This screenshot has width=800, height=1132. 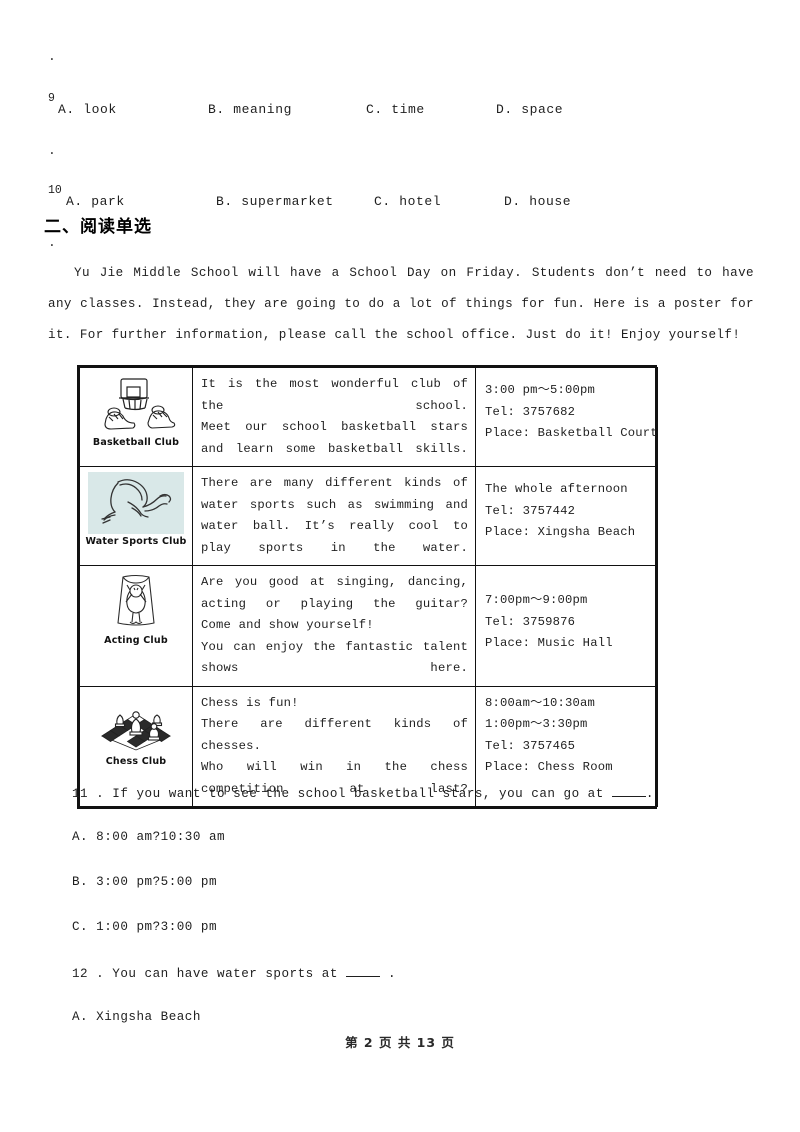 I want to click on option-10-c: C. hotel, so click(x=439, y=201).